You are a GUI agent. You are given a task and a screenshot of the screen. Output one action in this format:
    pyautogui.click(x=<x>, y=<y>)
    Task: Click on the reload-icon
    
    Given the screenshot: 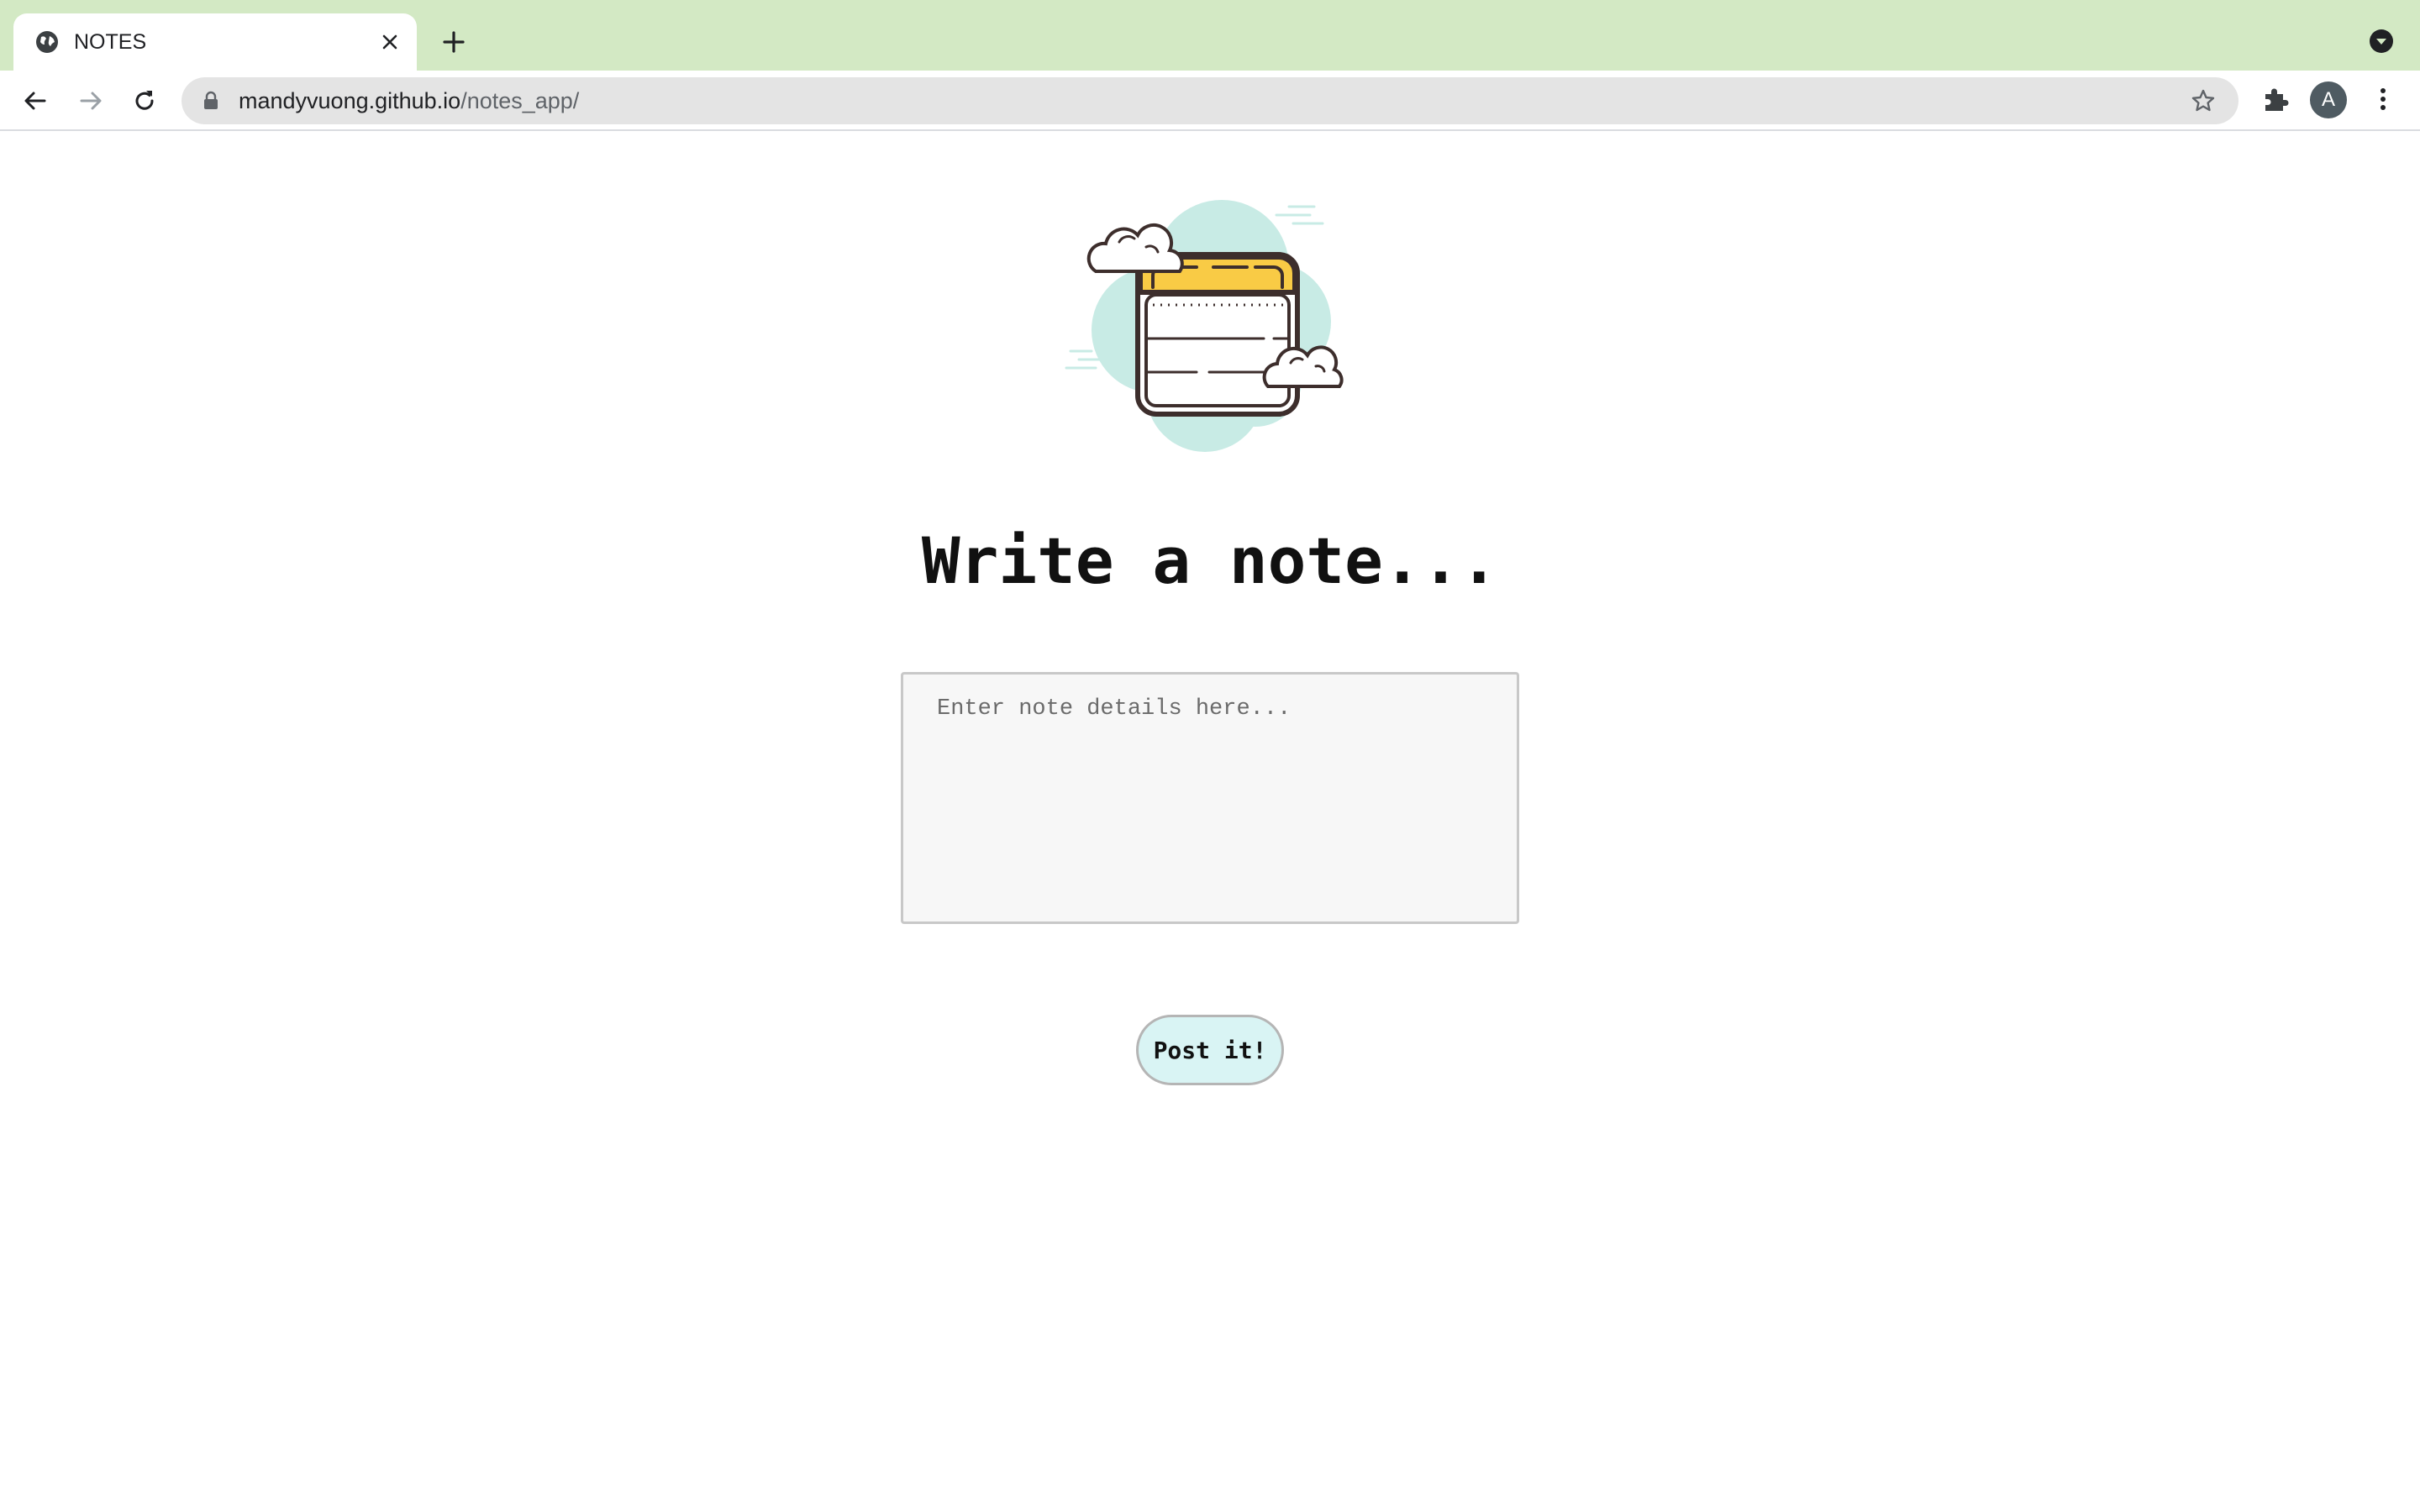 What is the action you would take?
    pyautogui.click(x=144, y=101)
    